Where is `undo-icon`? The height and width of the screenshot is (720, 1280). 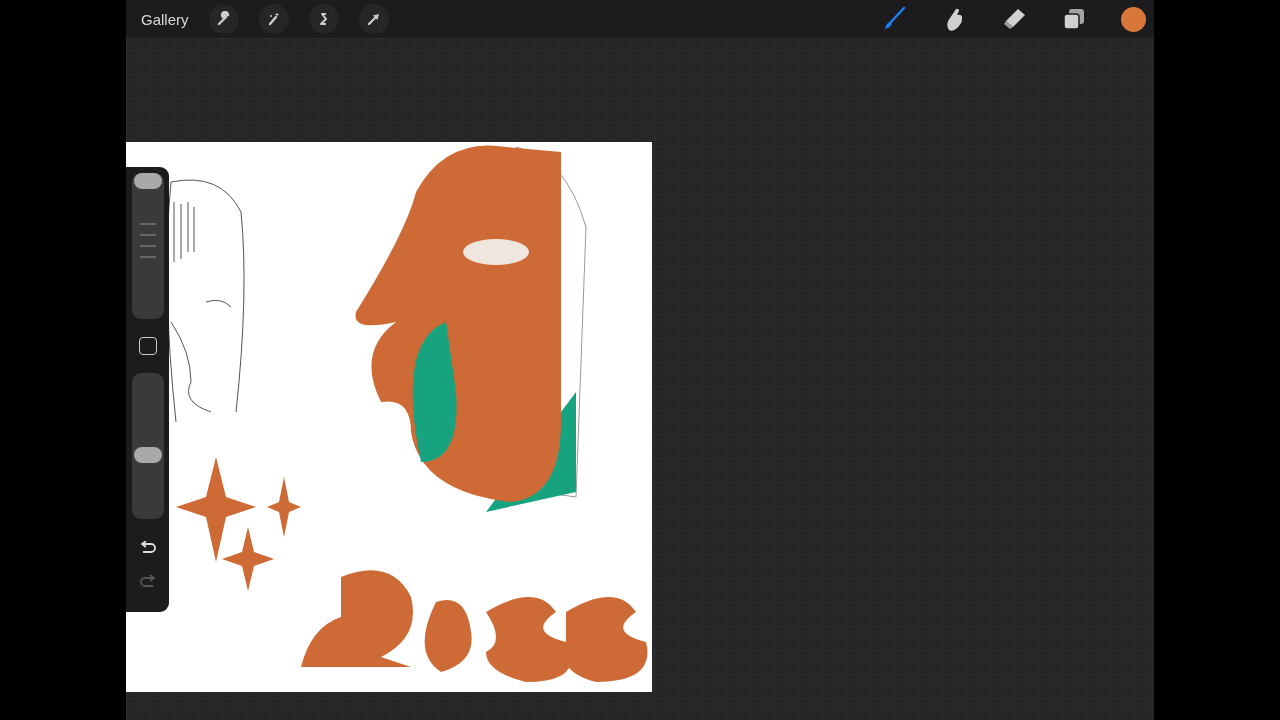 undo-icon is located at coordinates (147, 548).